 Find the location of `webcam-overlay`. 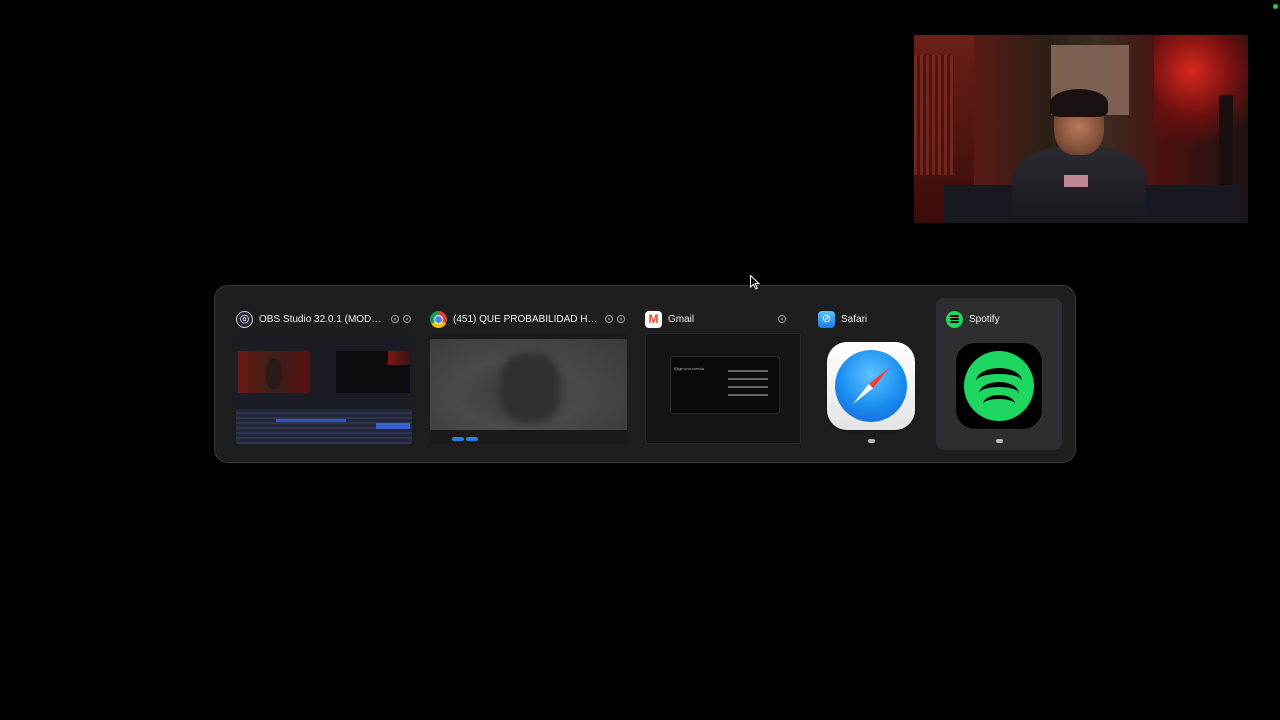

webcam-overlay is located at coordinates (1081, 129).